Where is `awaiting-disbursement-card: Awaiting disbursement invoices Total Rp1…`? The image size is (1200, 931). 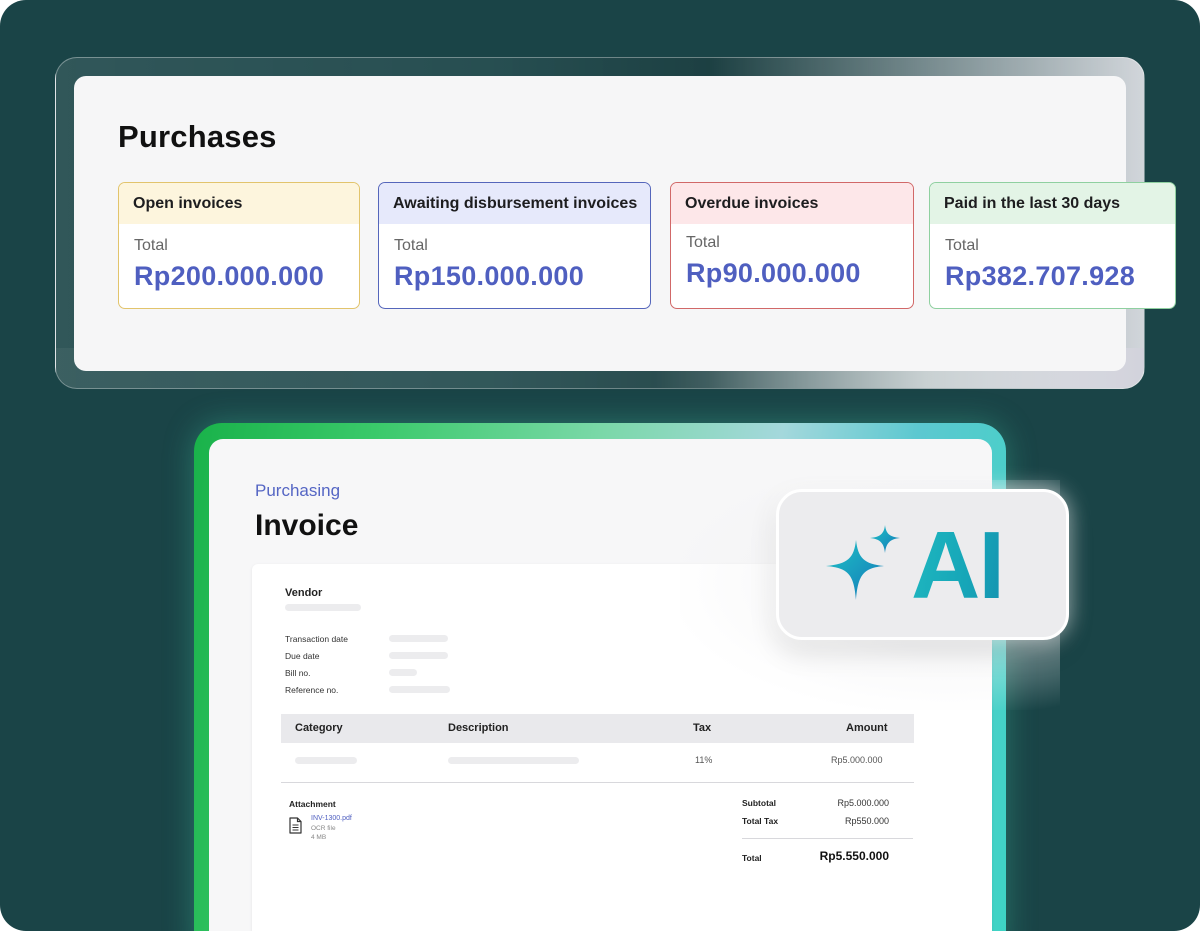 awaiting-disbursement-card: Awaiting disbursement invoices Total Rp1… is located at coordinates (514, 245).